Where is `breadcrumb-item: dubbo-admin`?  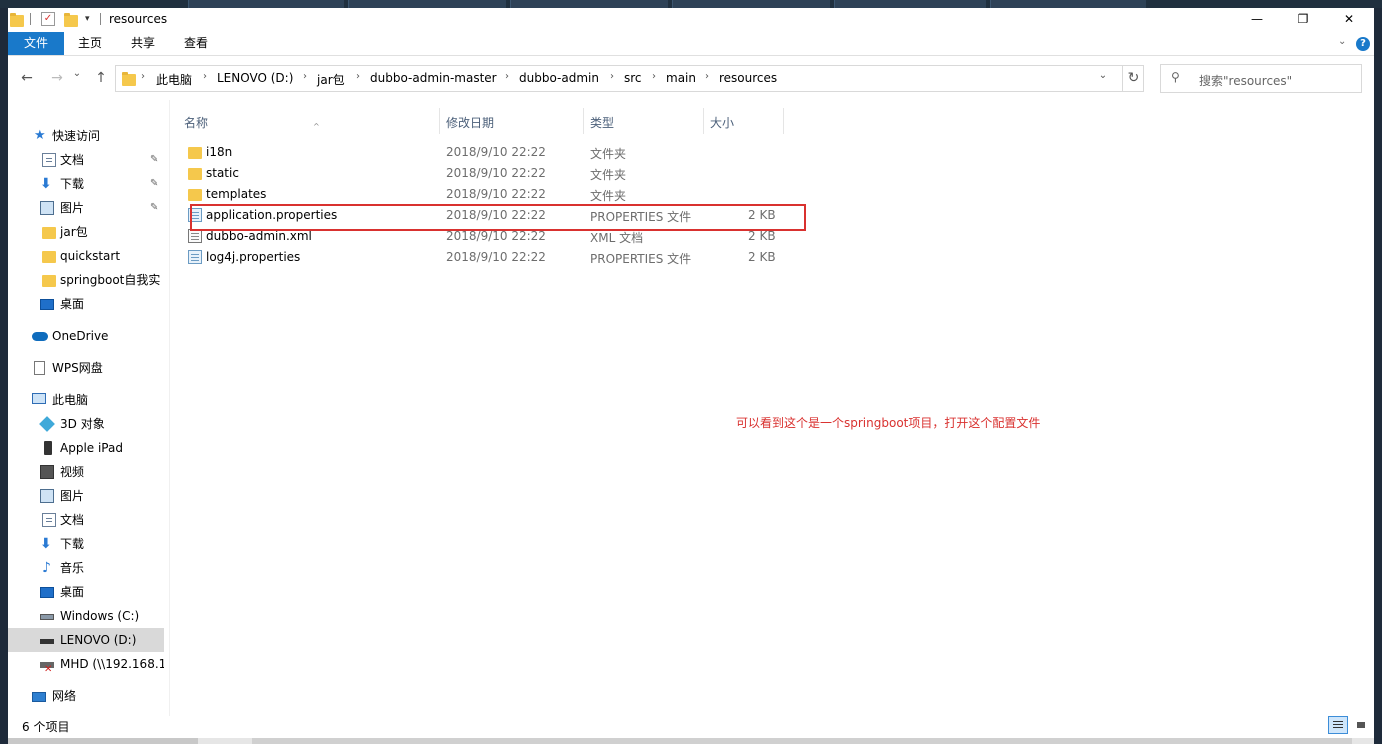 breadcrumb-item: dubbo-admin is located at coordinates (559, 78).